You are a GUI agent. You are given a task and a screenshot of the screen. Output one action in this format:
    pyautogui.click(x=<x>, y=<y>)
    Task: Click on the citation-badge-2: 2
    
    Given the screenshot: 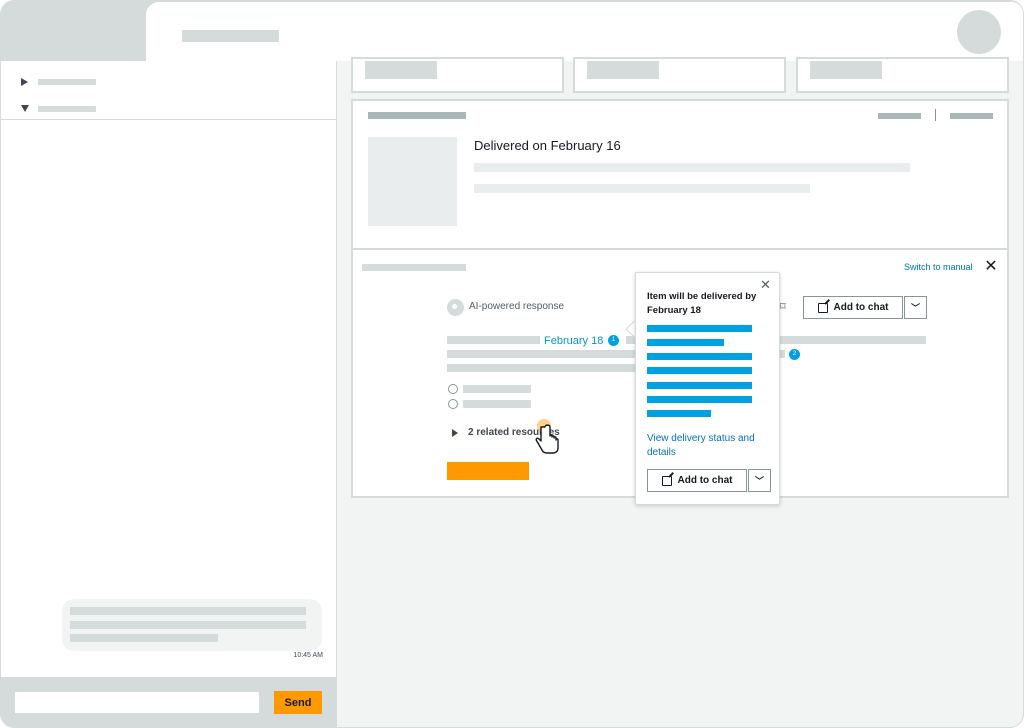 What is the action you would take?
    pyautogui.click(x=794, y=354)
    